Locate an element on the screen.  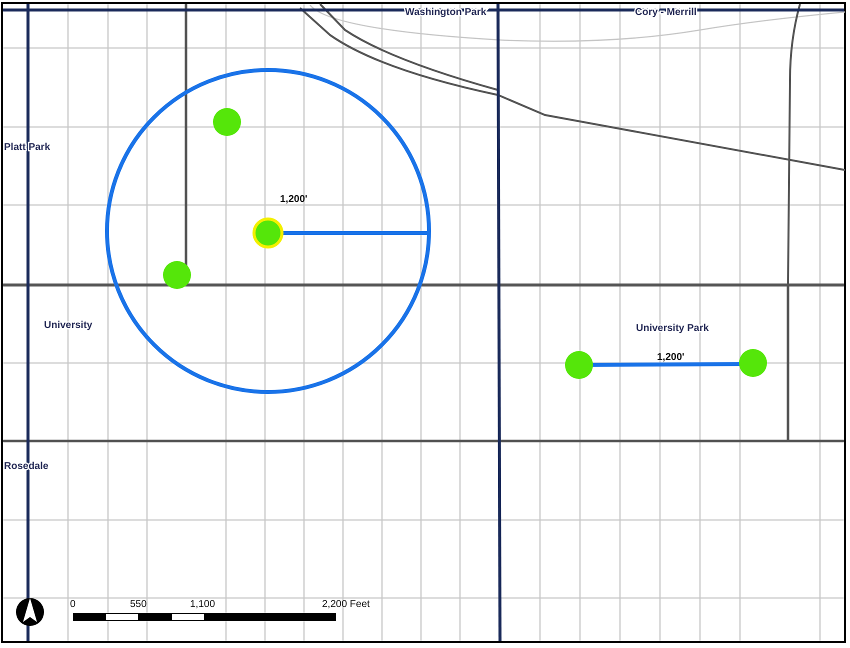
scale-label: 0 is located at coordinates (73, 604).